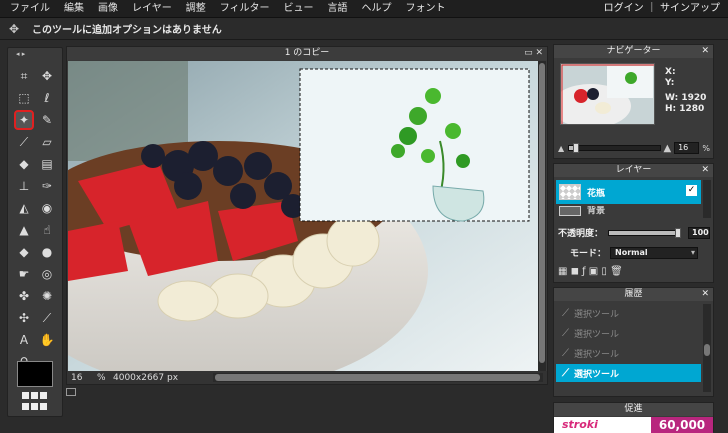 Image resolution: width=728 pixels, height=433 pixels. What do you see at coordinates (24, 296) in the screenshot?
I see `spot-heal-icon: ✤` at bounding box center [24, 296].